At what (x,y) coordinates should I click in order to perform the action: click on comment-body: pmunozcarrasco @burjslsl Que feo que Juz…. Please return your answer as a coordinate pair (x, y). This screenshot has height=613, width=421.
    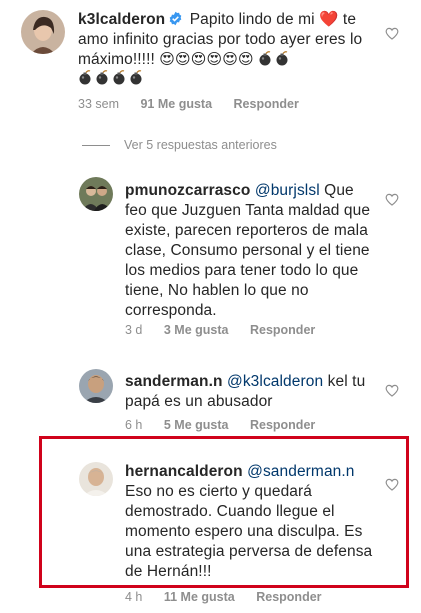
    Looking at the image, I should click on (252, 251).